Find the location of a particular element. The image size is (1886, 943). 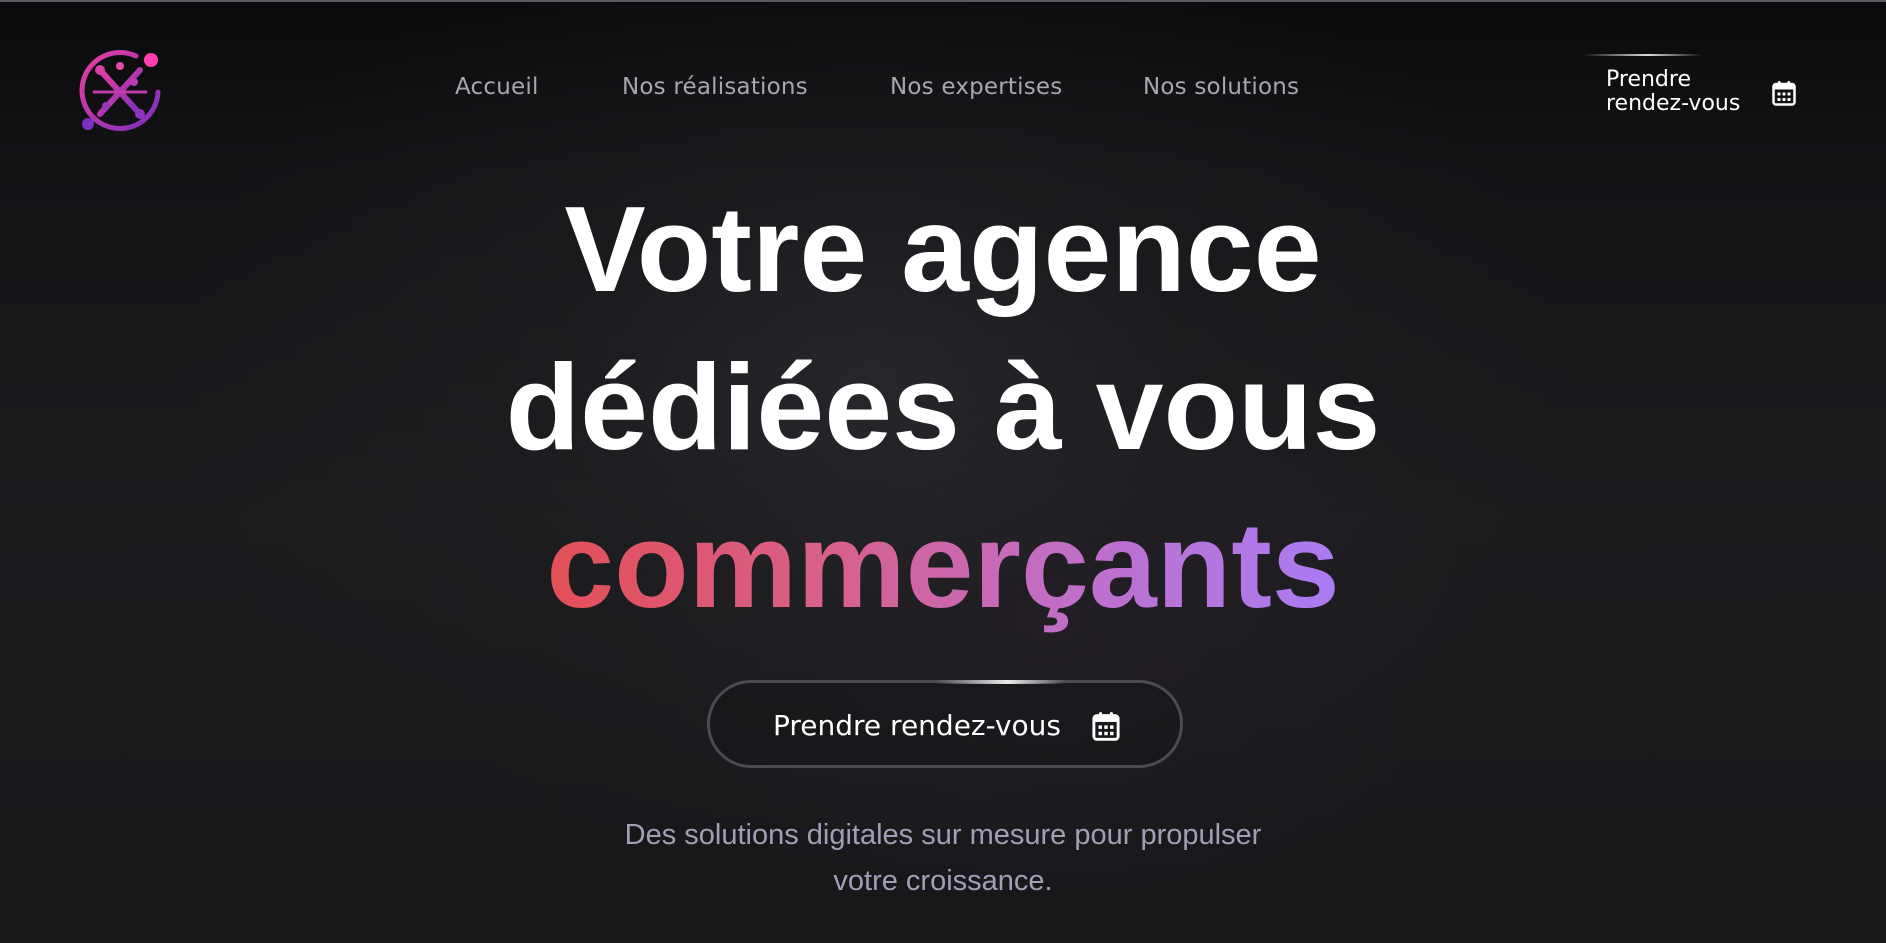

hero-appointment-button: Prendre rendez-vous is located at coordinates (945, 724).